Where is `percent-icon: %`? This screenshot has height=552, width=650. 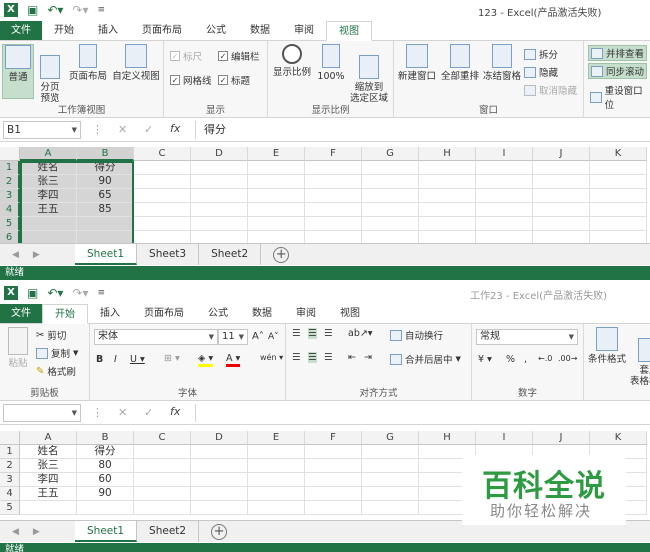
percent-icon: % is located at coordinates (510, 359).